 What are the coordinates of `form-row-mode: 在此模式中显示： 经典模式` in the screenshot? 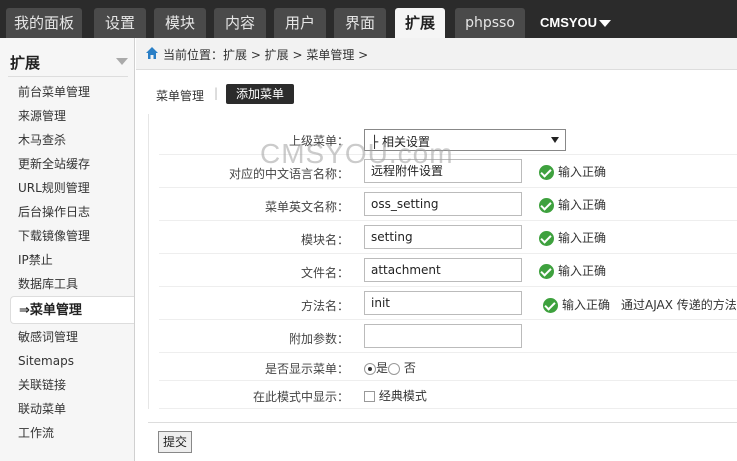 It's located at (448, 395).